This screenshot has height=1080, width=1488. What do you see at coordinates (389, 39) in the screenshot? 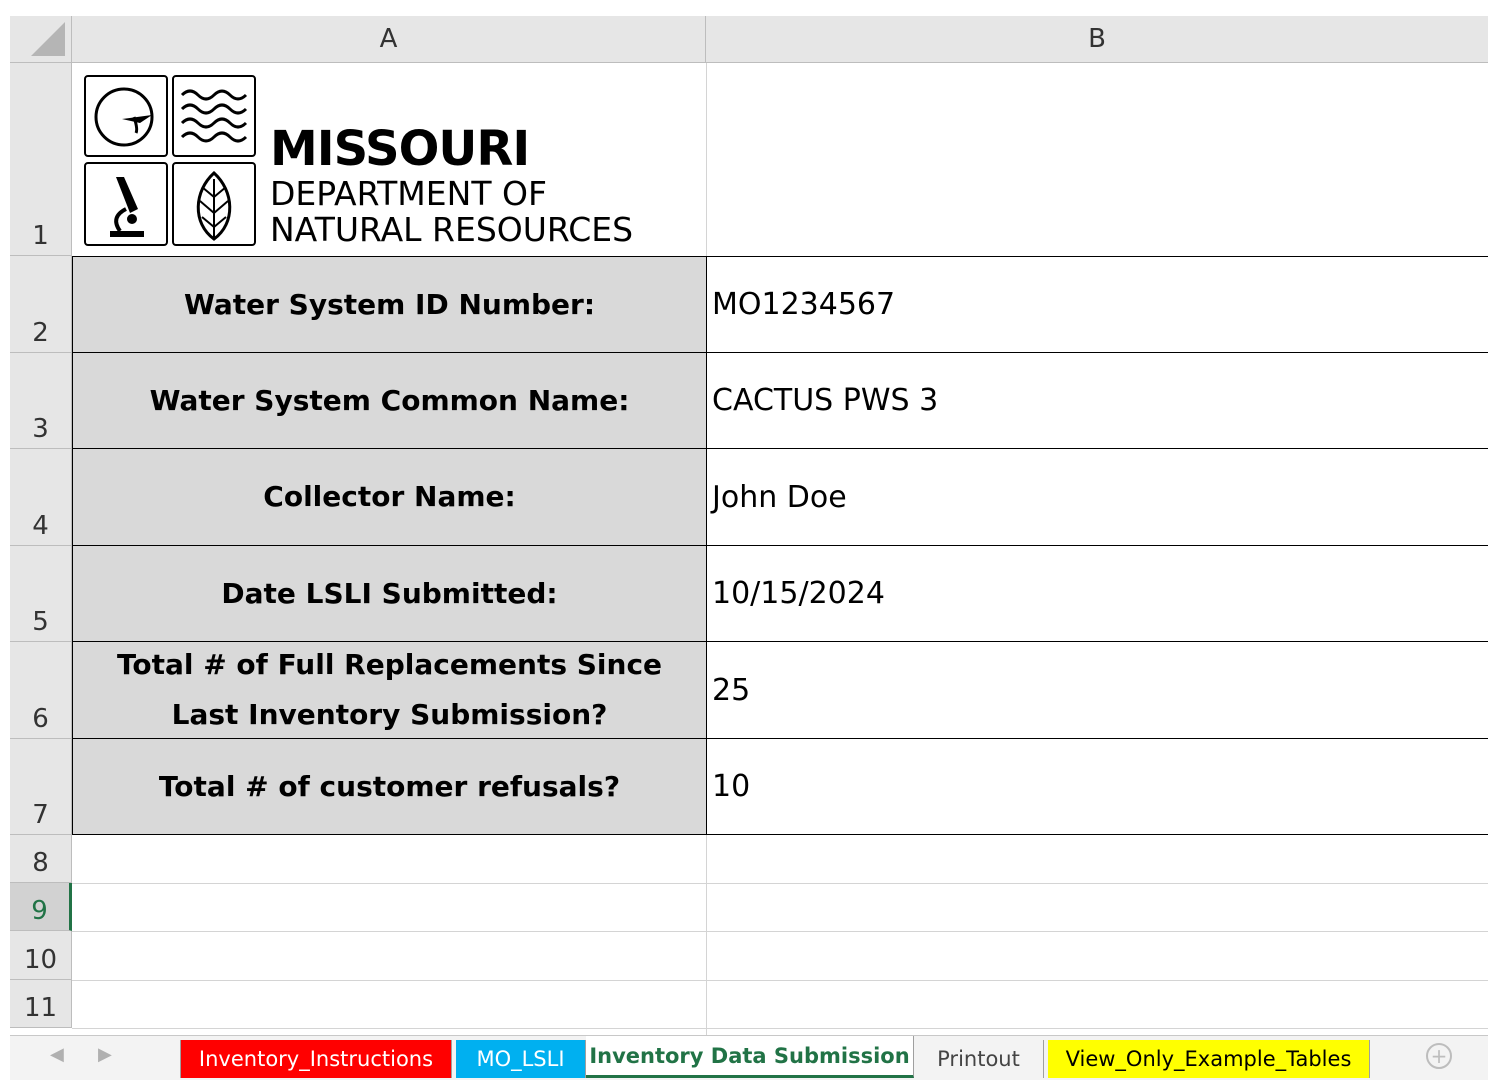
I see `column-header-a: A` at bounding box center [389, 39].